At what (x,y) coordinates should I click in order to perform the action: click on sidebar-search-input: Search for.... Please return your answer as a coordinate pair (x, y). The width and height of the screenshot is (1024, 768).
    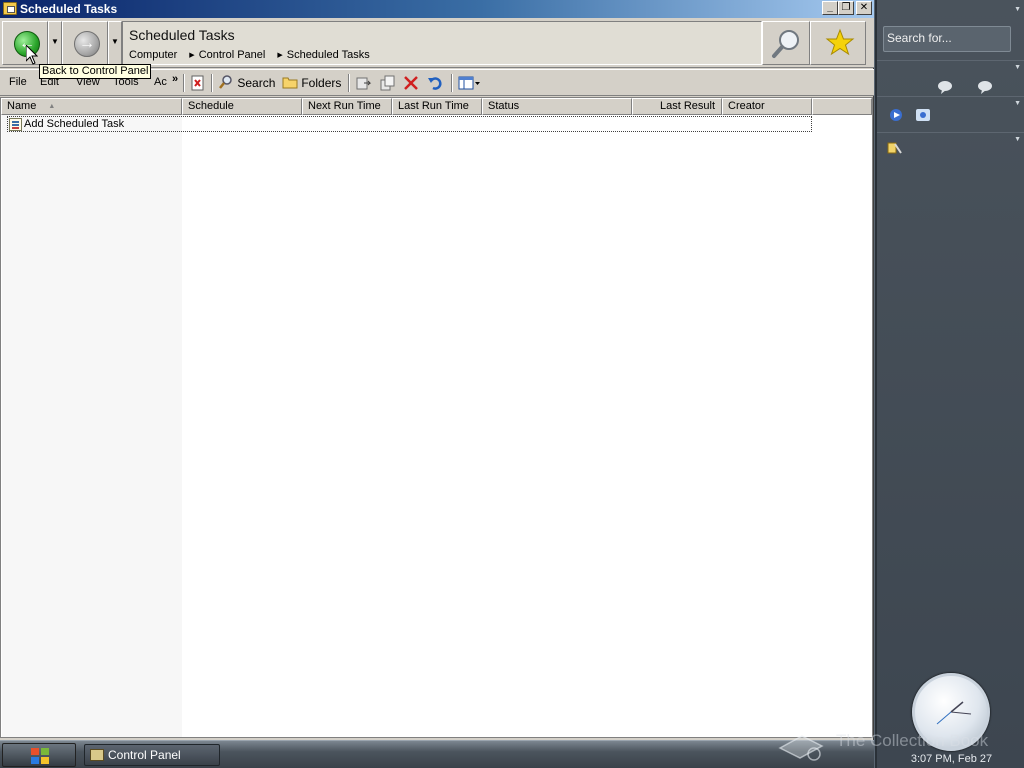
    Looking at the image, I should click on (947, 39).